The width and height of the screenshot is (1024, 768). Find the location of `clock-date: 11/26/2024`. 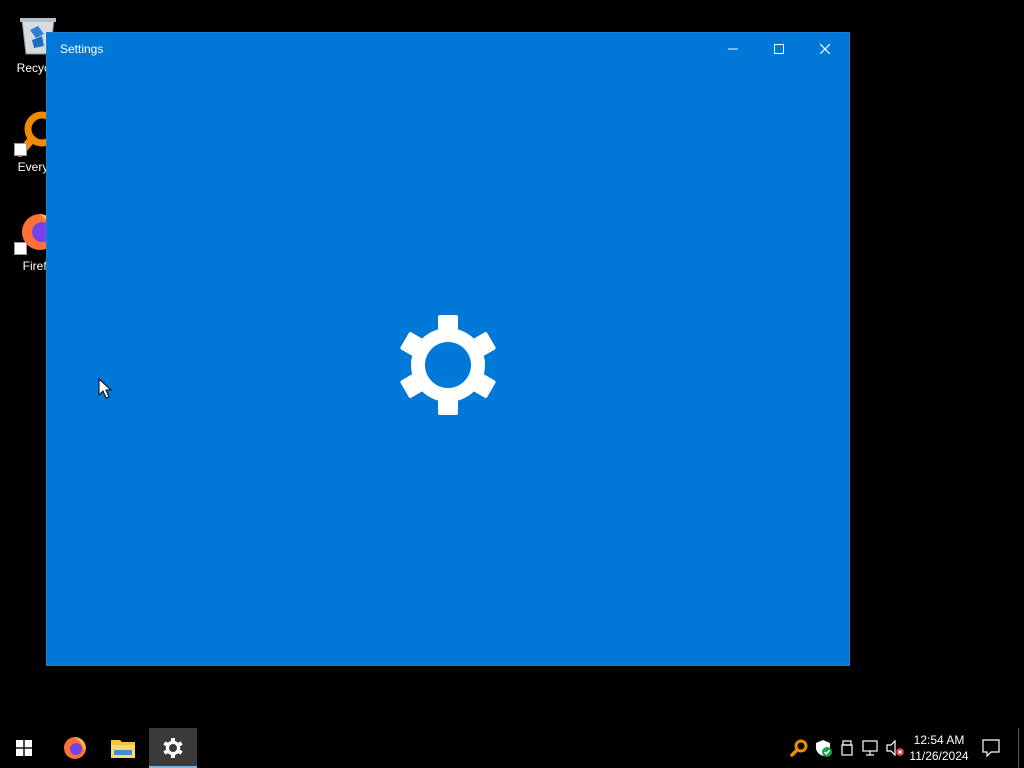

clock-date: 11/26/2024 is located at coordinates (939, 756).